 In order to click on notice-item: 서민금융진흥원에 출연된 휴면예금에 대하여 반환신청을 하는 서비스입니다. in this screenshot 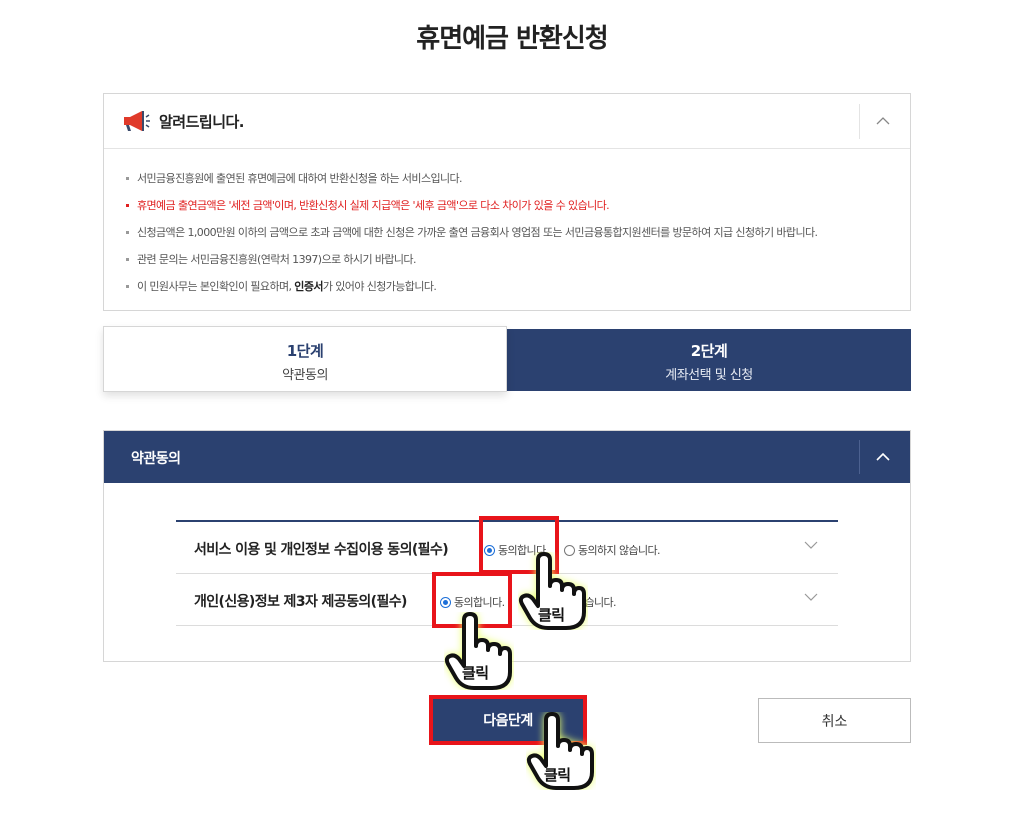, I will do `click(518, 178)`.